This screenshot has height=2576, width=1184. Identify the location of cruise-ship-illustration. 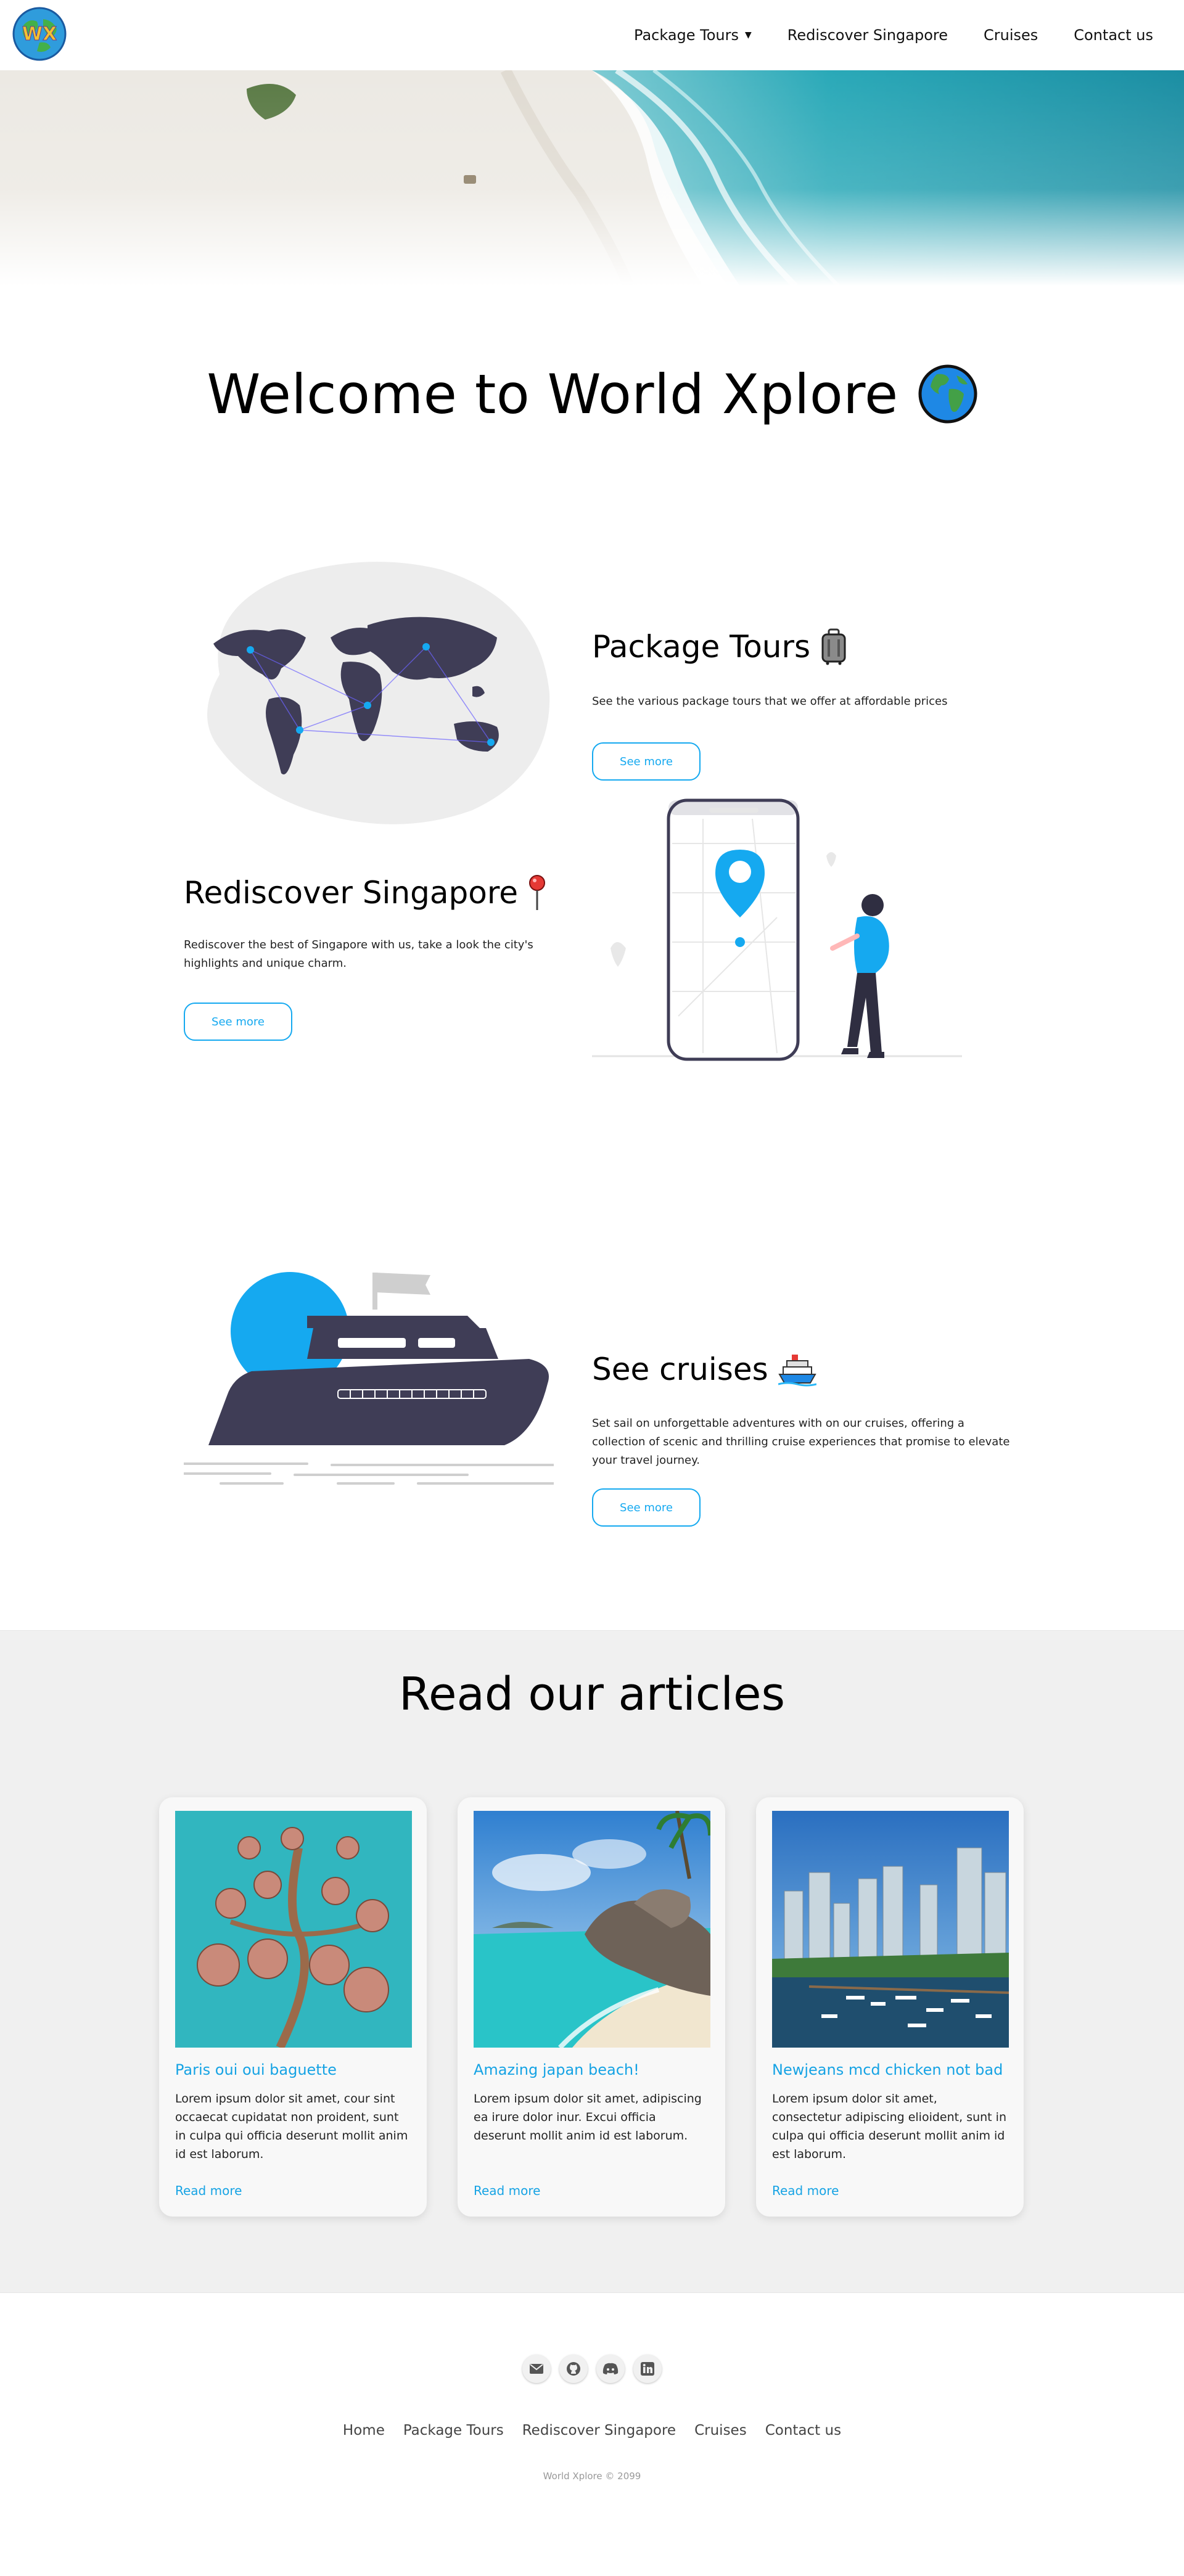
(369, 1378).